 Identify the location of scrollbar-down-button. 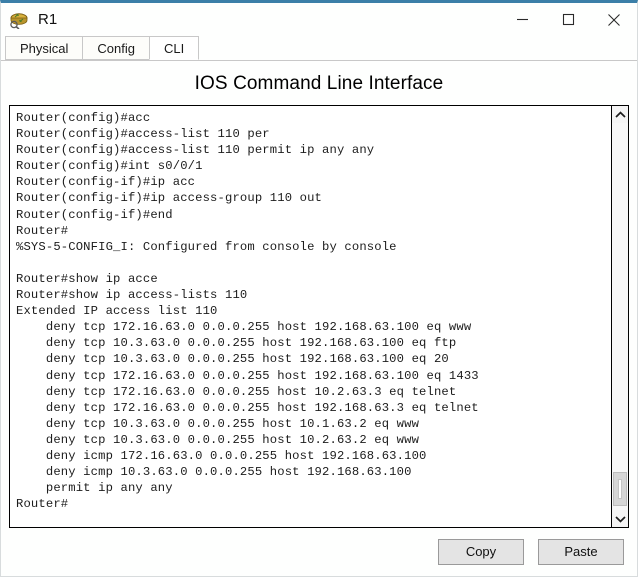
(620, 518).